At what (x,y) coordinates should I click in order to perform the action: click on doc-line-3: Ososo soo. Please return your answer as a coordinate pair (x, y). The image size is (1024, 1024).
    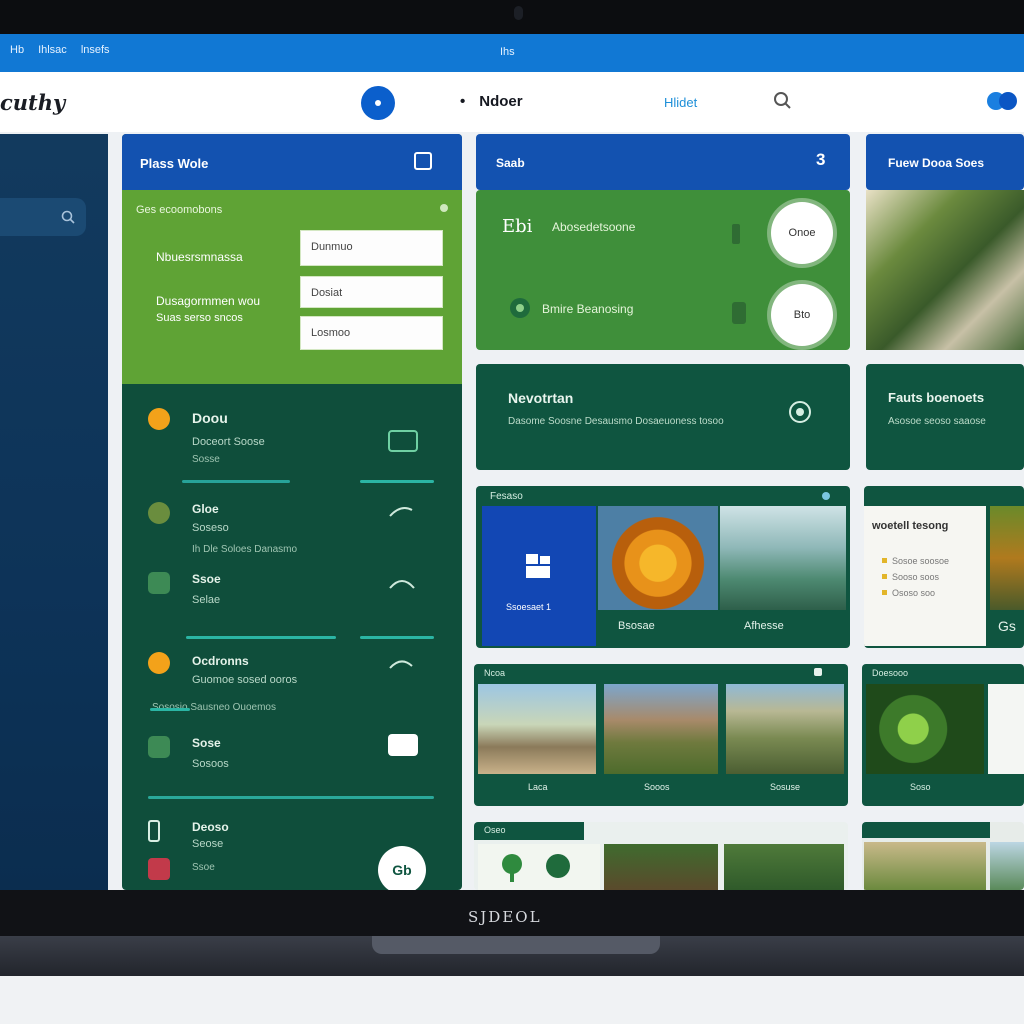
    Looking at the image, I should click on (914, 593).